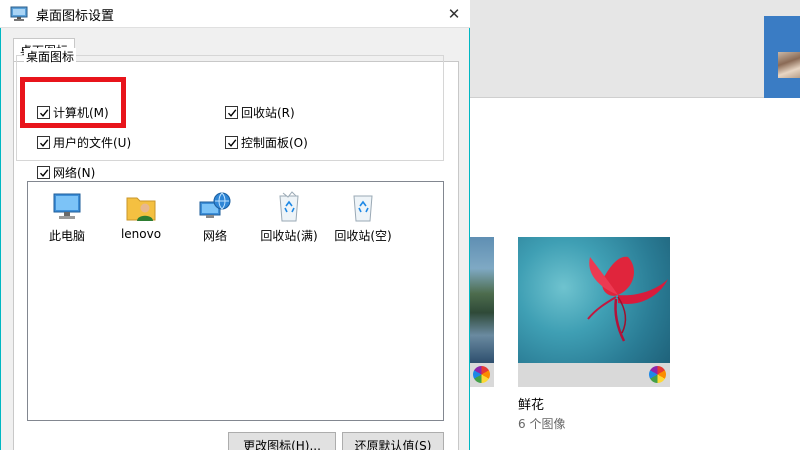 This screenshot has height=450, width=800. I want to click on icon-item-recycle-bin-empty: 回收站(空), so click(363, 217).